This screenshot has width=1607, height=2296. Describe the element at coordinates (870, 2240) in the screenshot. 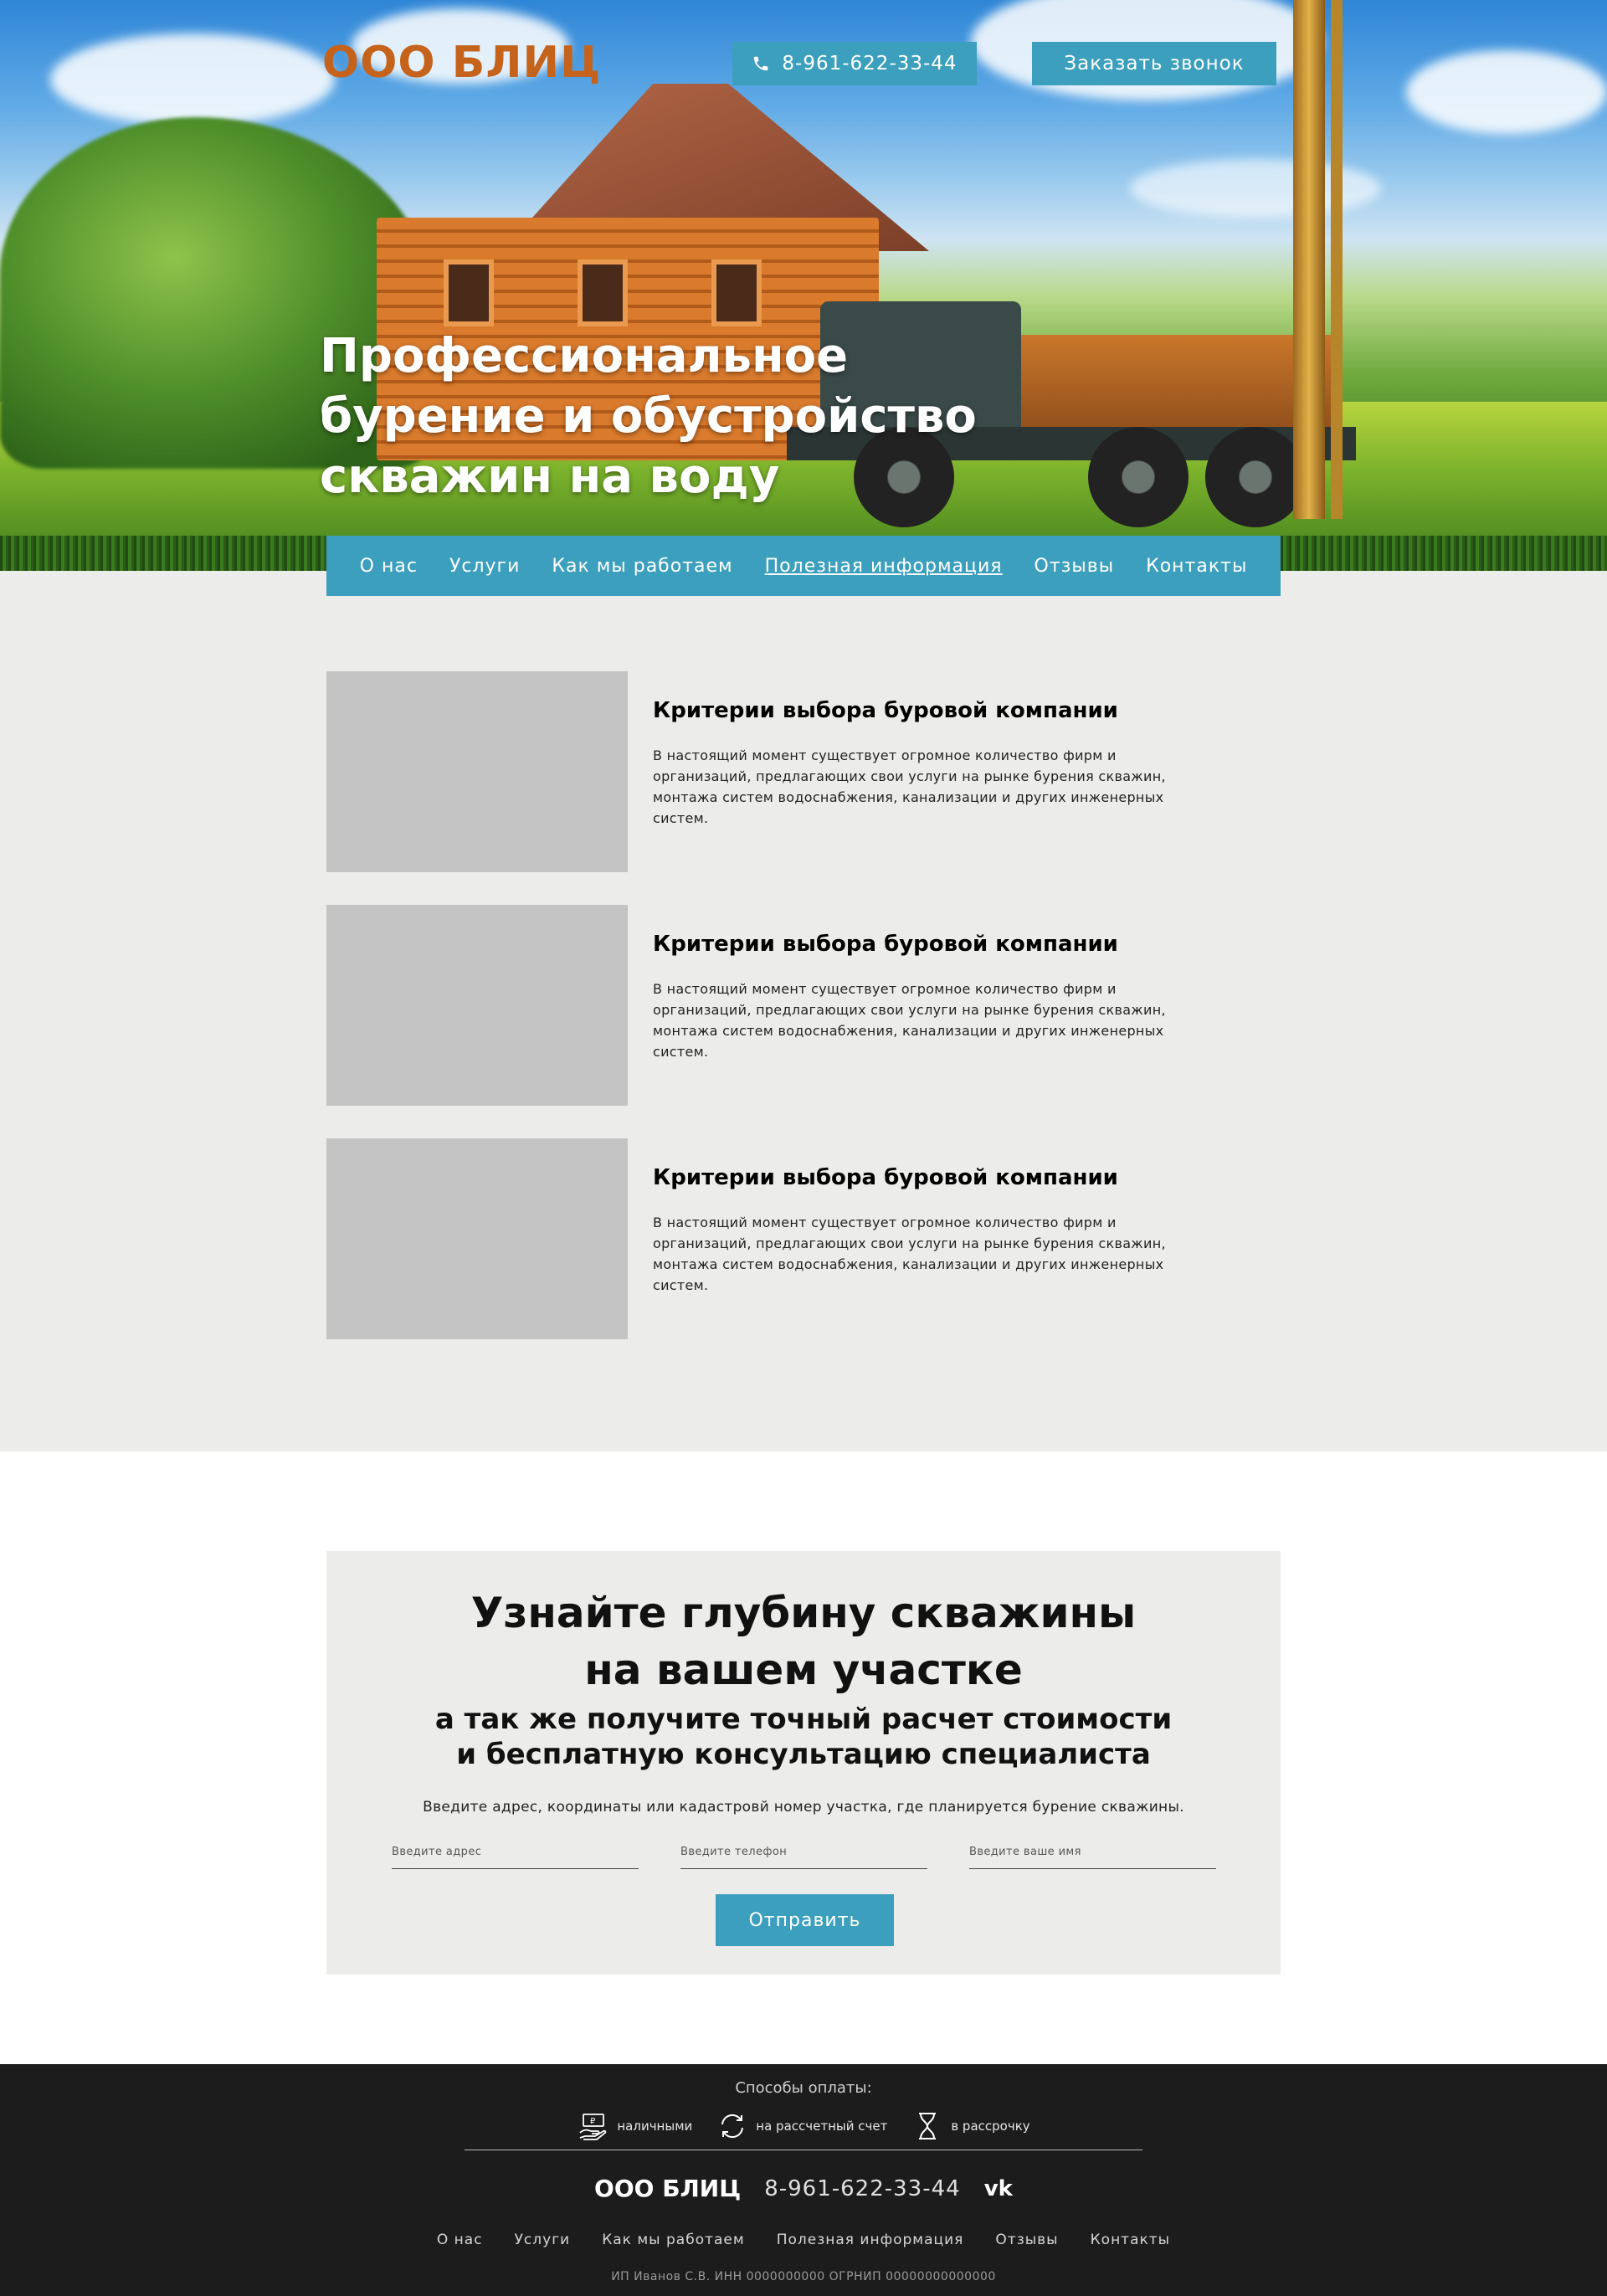

I see `footer-nav-useful-info: Полезная информация` at that location.